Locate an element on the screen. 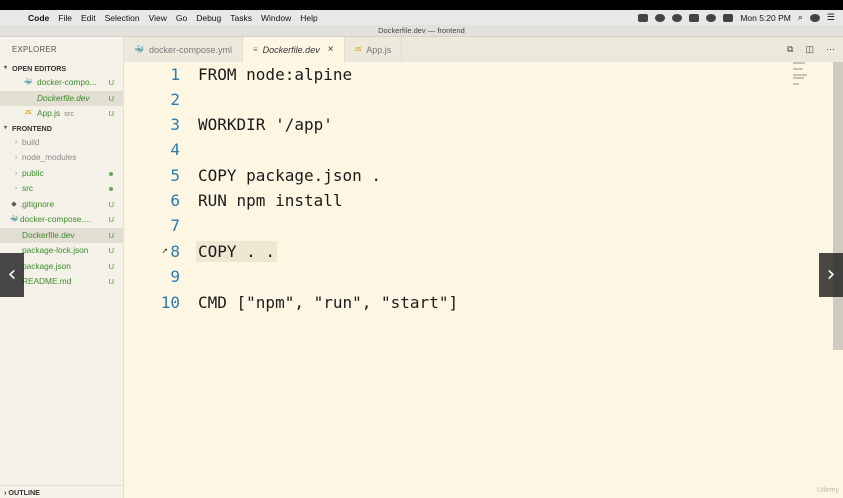  battery-icon is located at coordinates (728, 17).